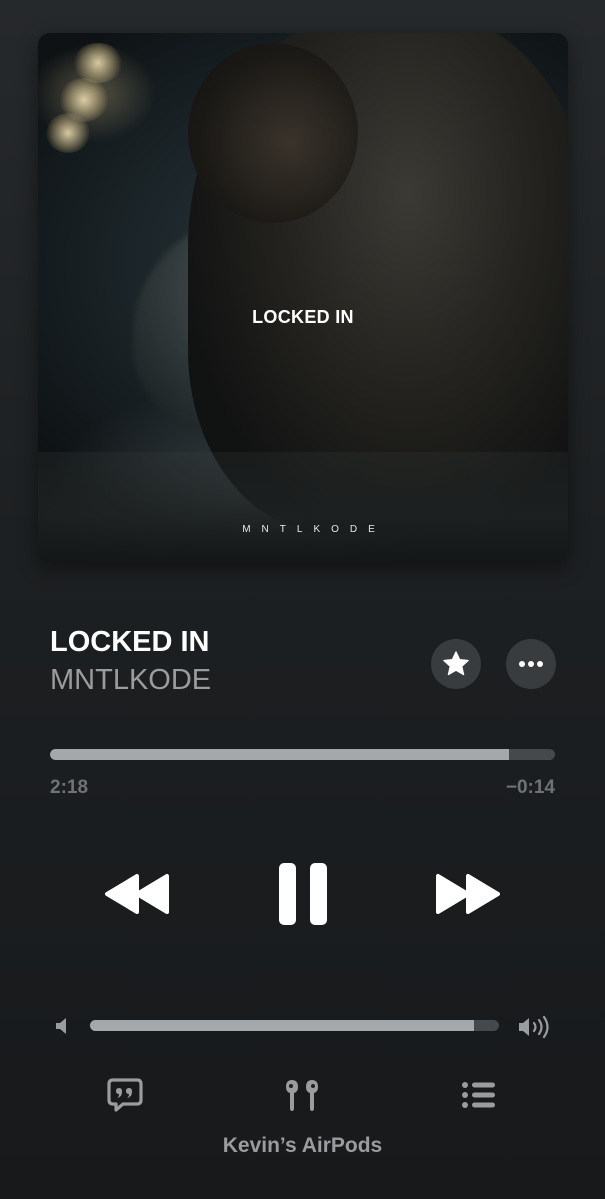  I want to click on pause-icon, so click(303, 894).